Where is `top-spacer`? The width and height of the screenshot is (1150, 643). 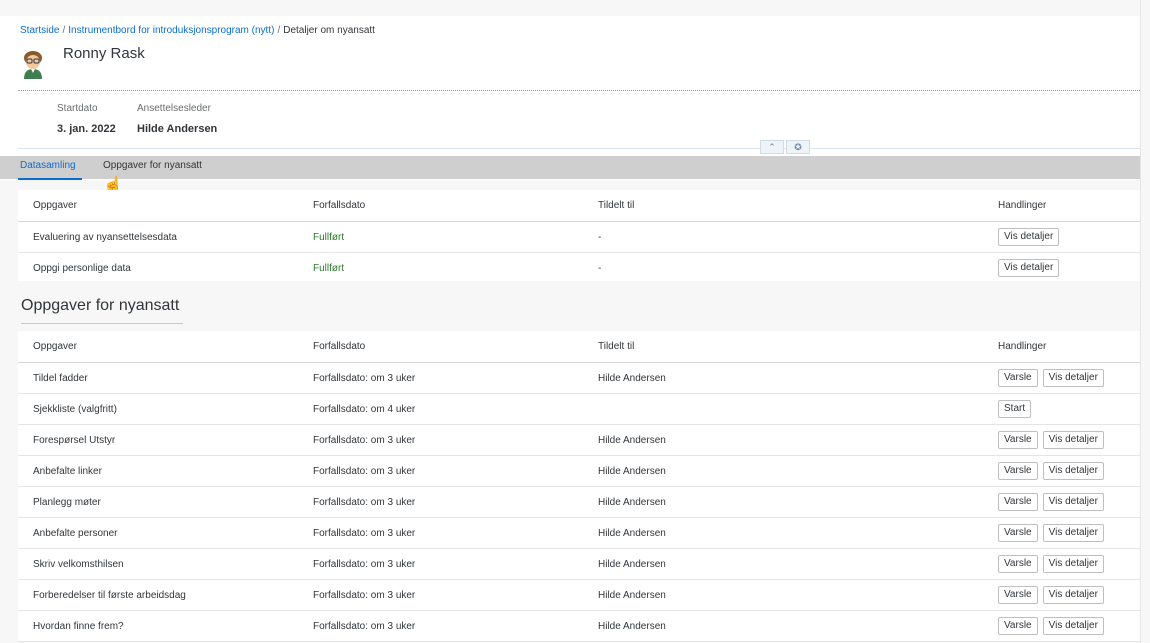 top-spacer is located at coordinates (570, 8).